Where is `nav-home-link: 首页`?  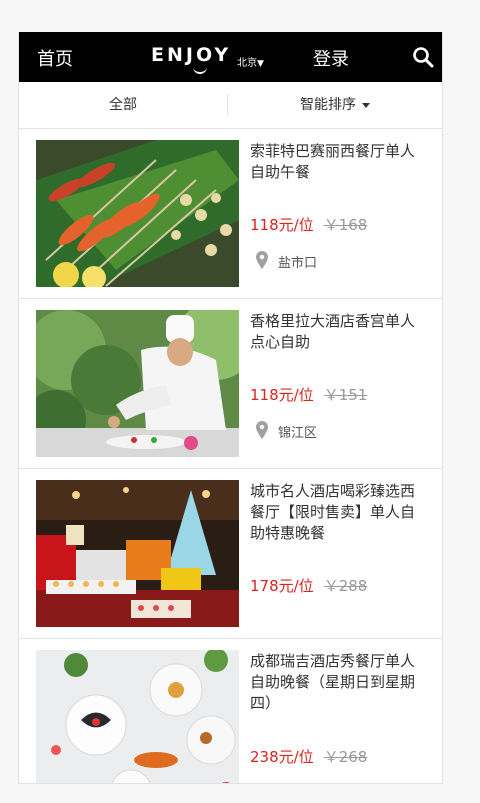
nav-home-link: 首页 is located at coordinates (55, 58).